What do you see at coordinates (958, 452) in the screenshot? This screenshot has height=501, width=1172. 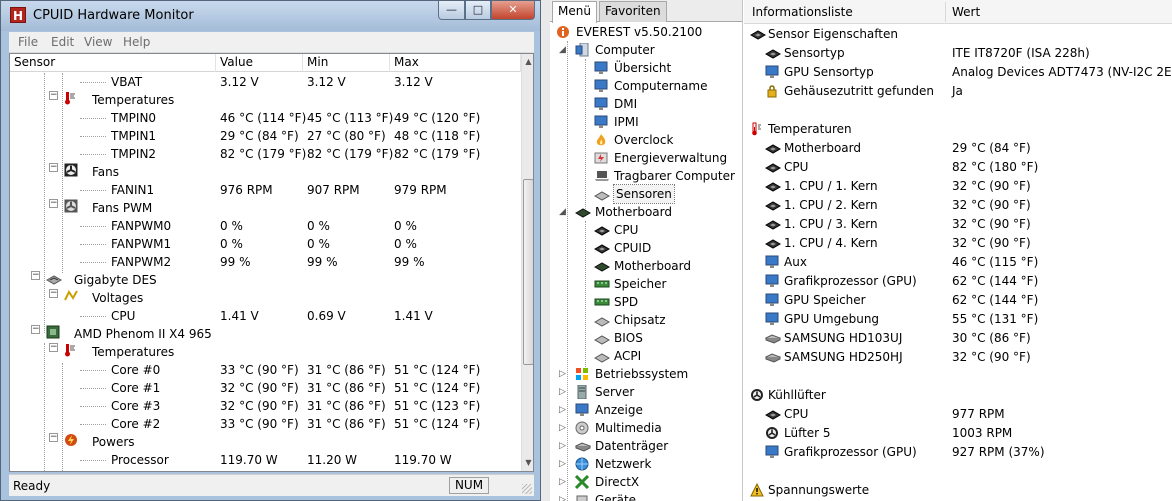 I see `info-row: Grafikprozessor (GPU) 927 RPM (37%)` at bounding box center [958, 452].